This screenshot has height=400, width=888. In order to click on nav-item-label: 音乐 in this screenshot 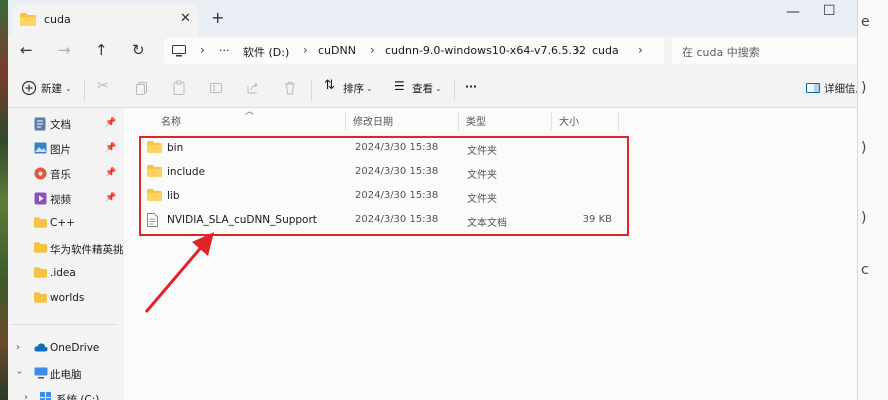, I will do `click(60, 175)`.